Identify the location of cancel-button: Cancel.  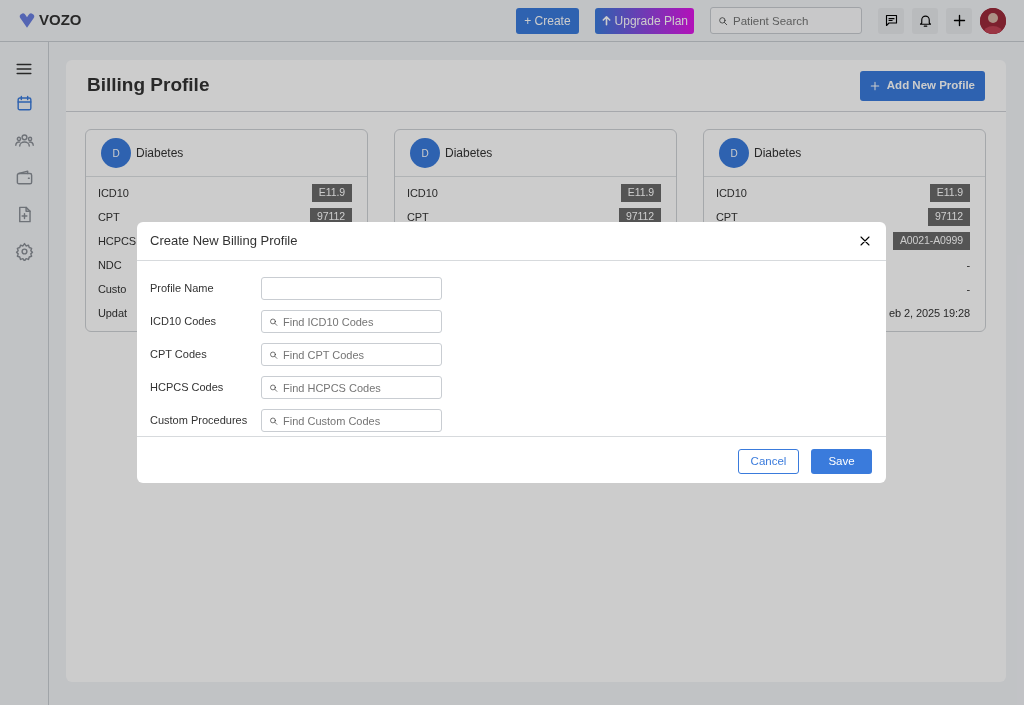
(768, 461).